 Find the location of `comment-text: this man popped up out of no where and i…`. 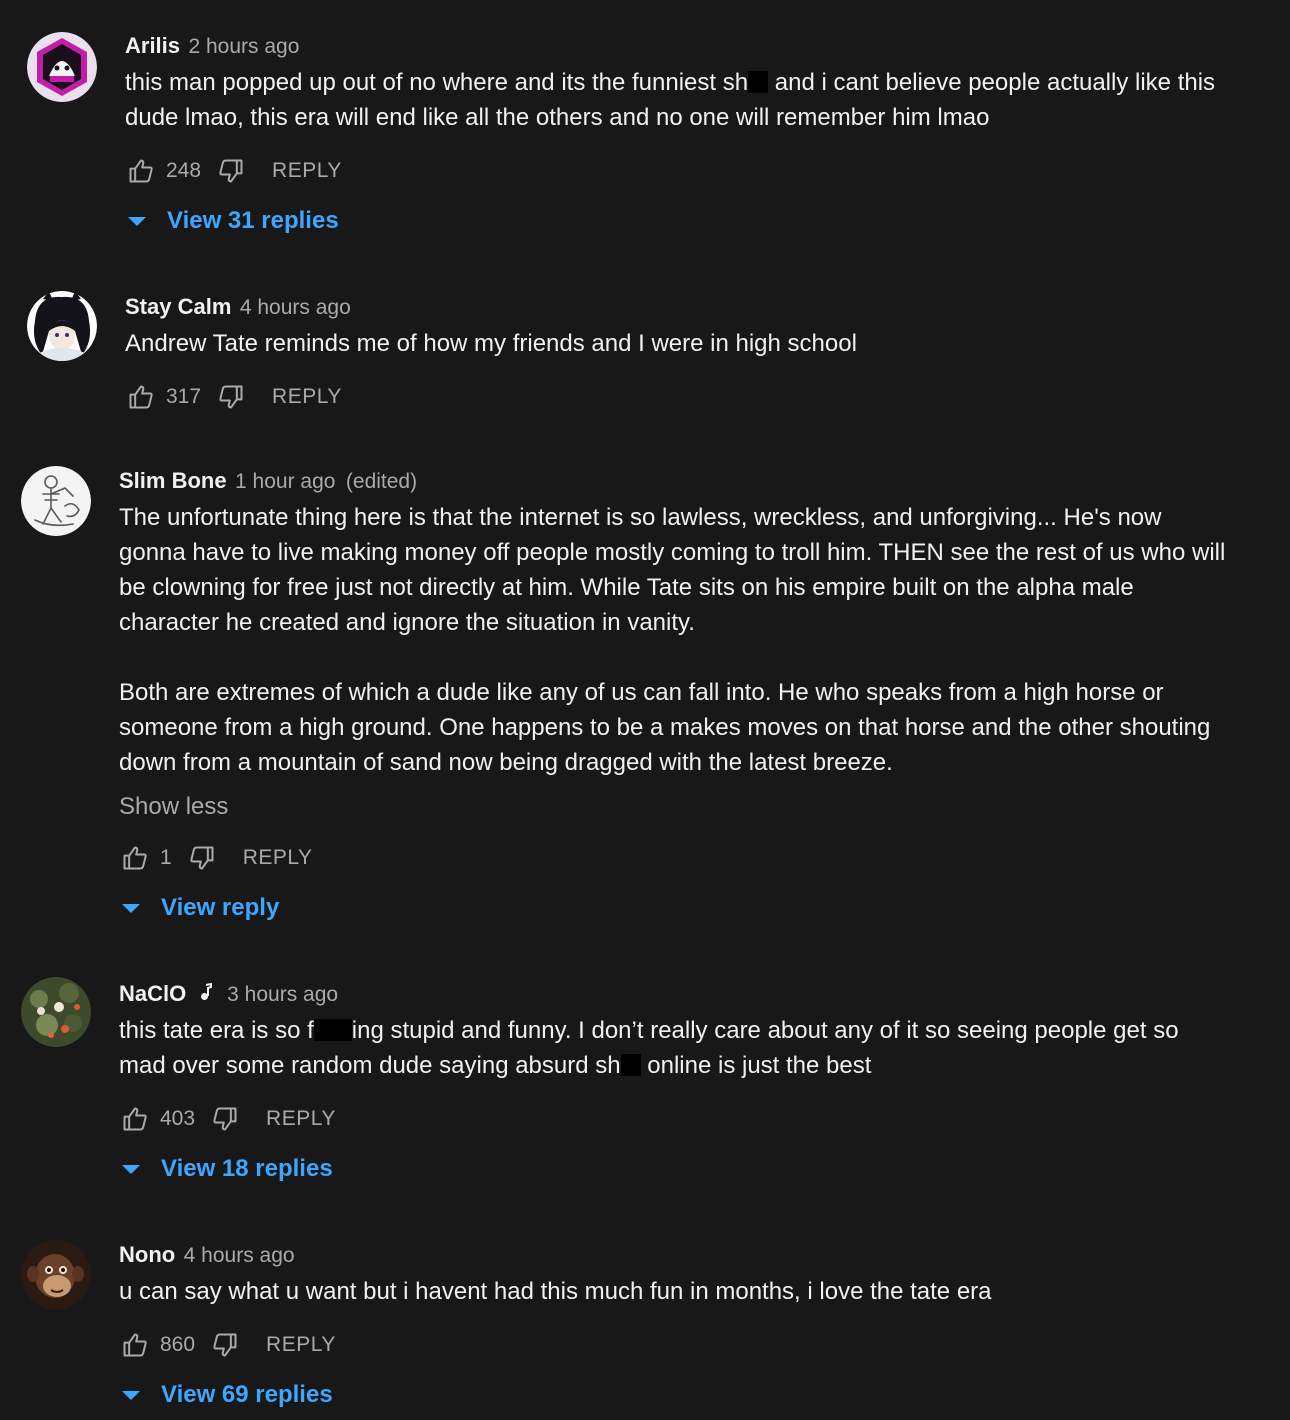

comment-text: this man popped up out of no where and i… is located at coordinates (677, 100).